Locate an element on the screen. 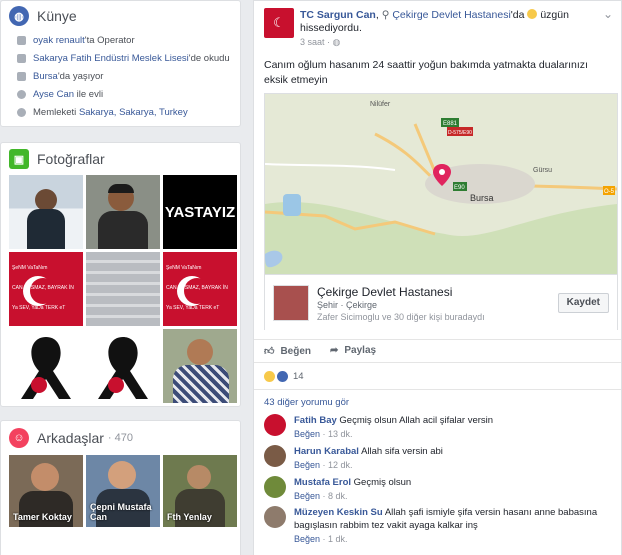  friend-name: Tamer Koktay is located at coordinates (42, 517).